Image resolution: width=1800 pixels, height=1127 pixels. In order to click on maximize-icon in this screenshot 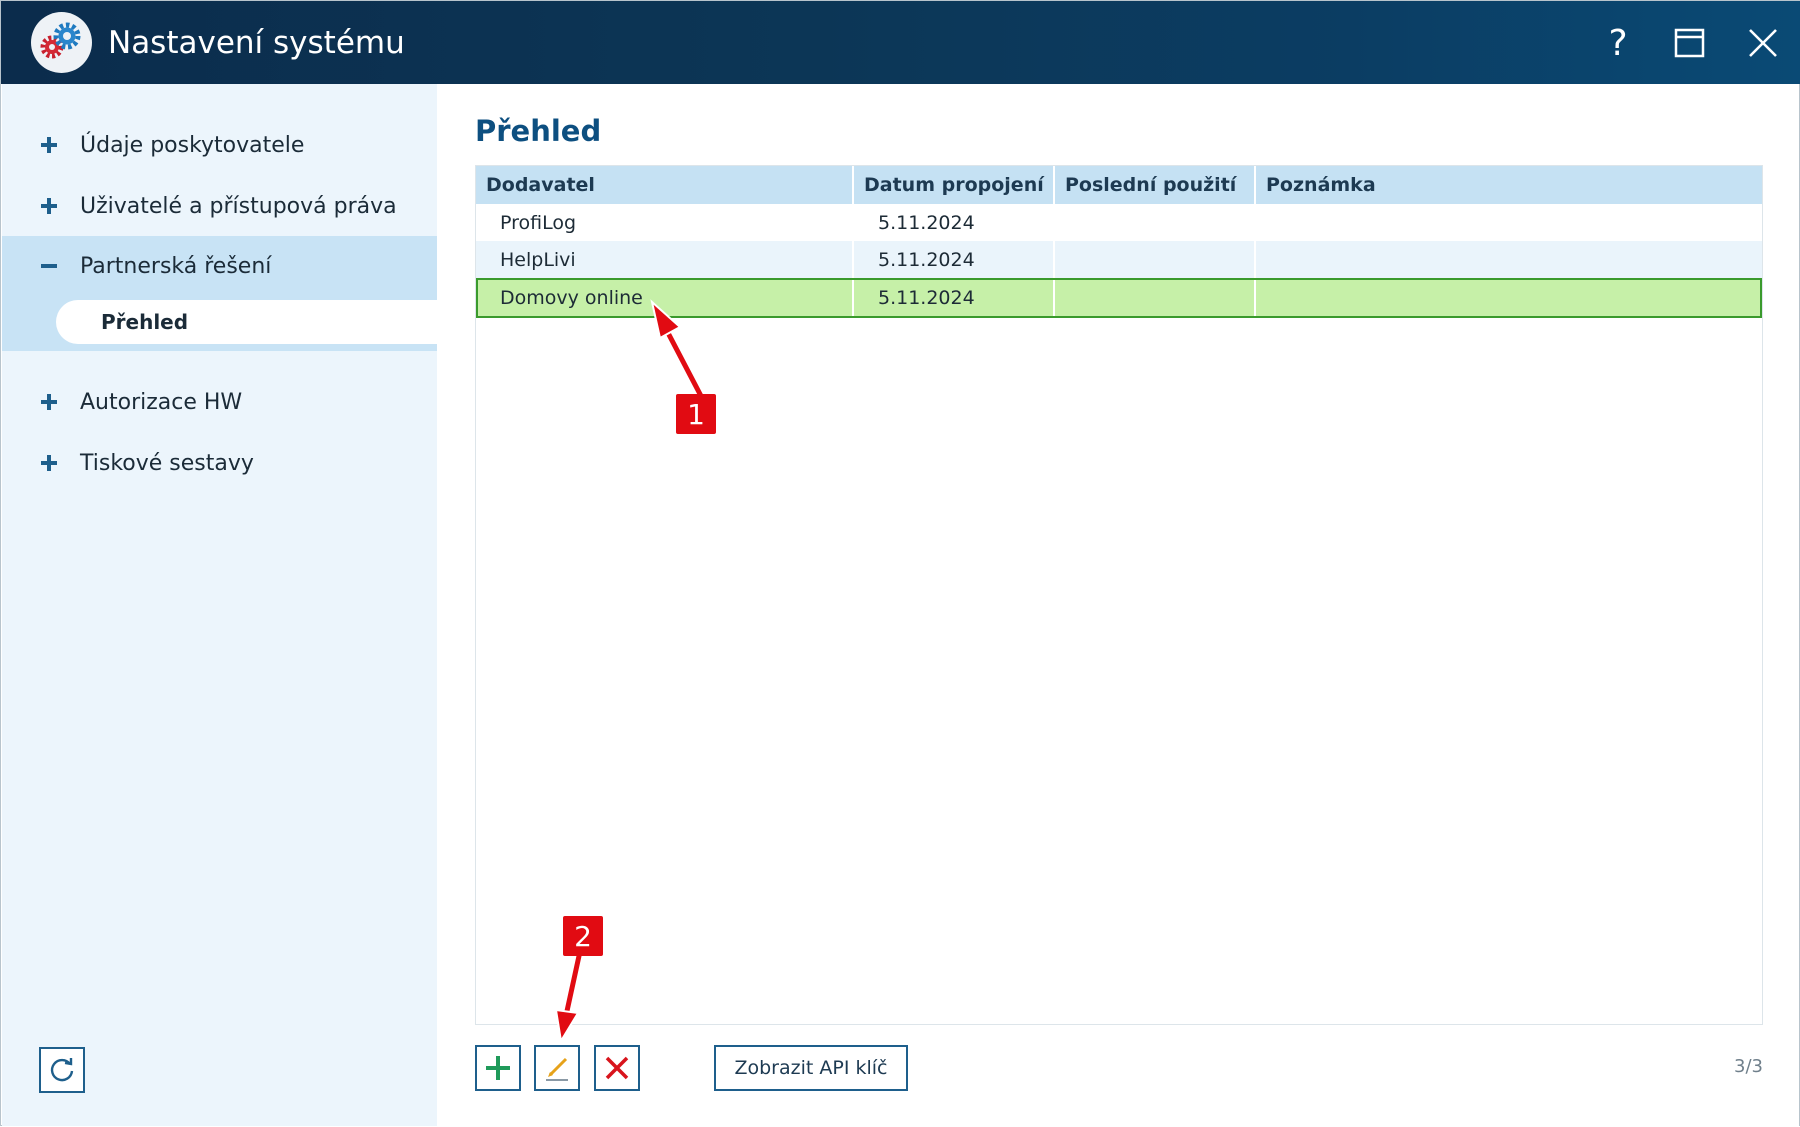, I will do `click(1689, 43)`.